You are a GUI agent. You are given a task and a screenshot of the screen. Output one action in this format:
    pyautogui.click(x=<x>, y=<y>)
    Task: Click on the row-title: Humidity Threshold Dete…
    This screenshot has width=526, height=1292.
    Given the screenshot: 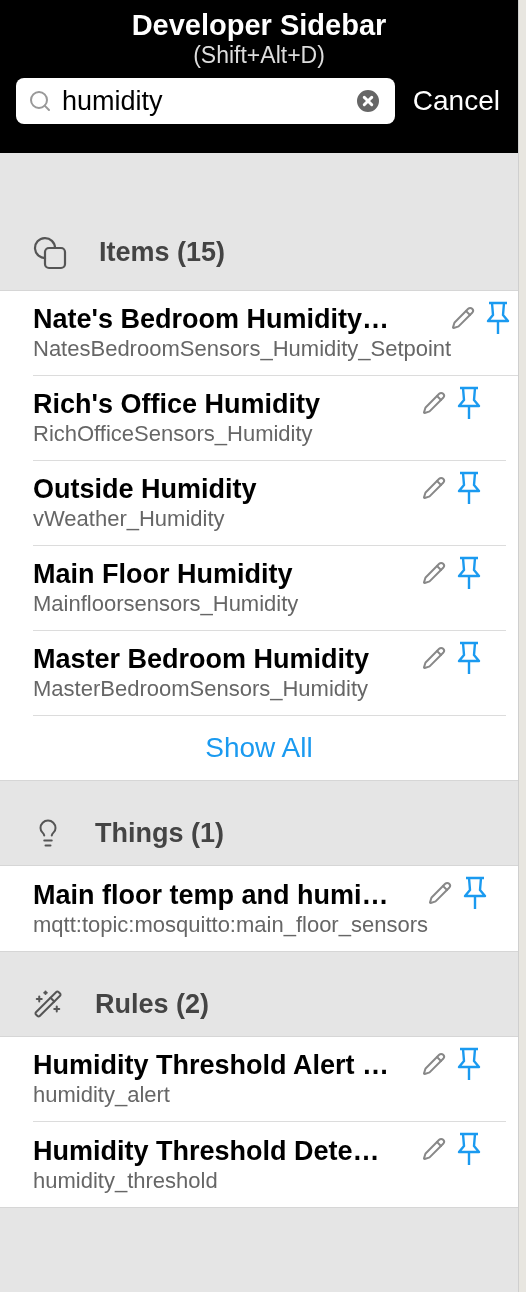 What is the action you would take?
    pyautogui.click(x=227, y=1150)
    